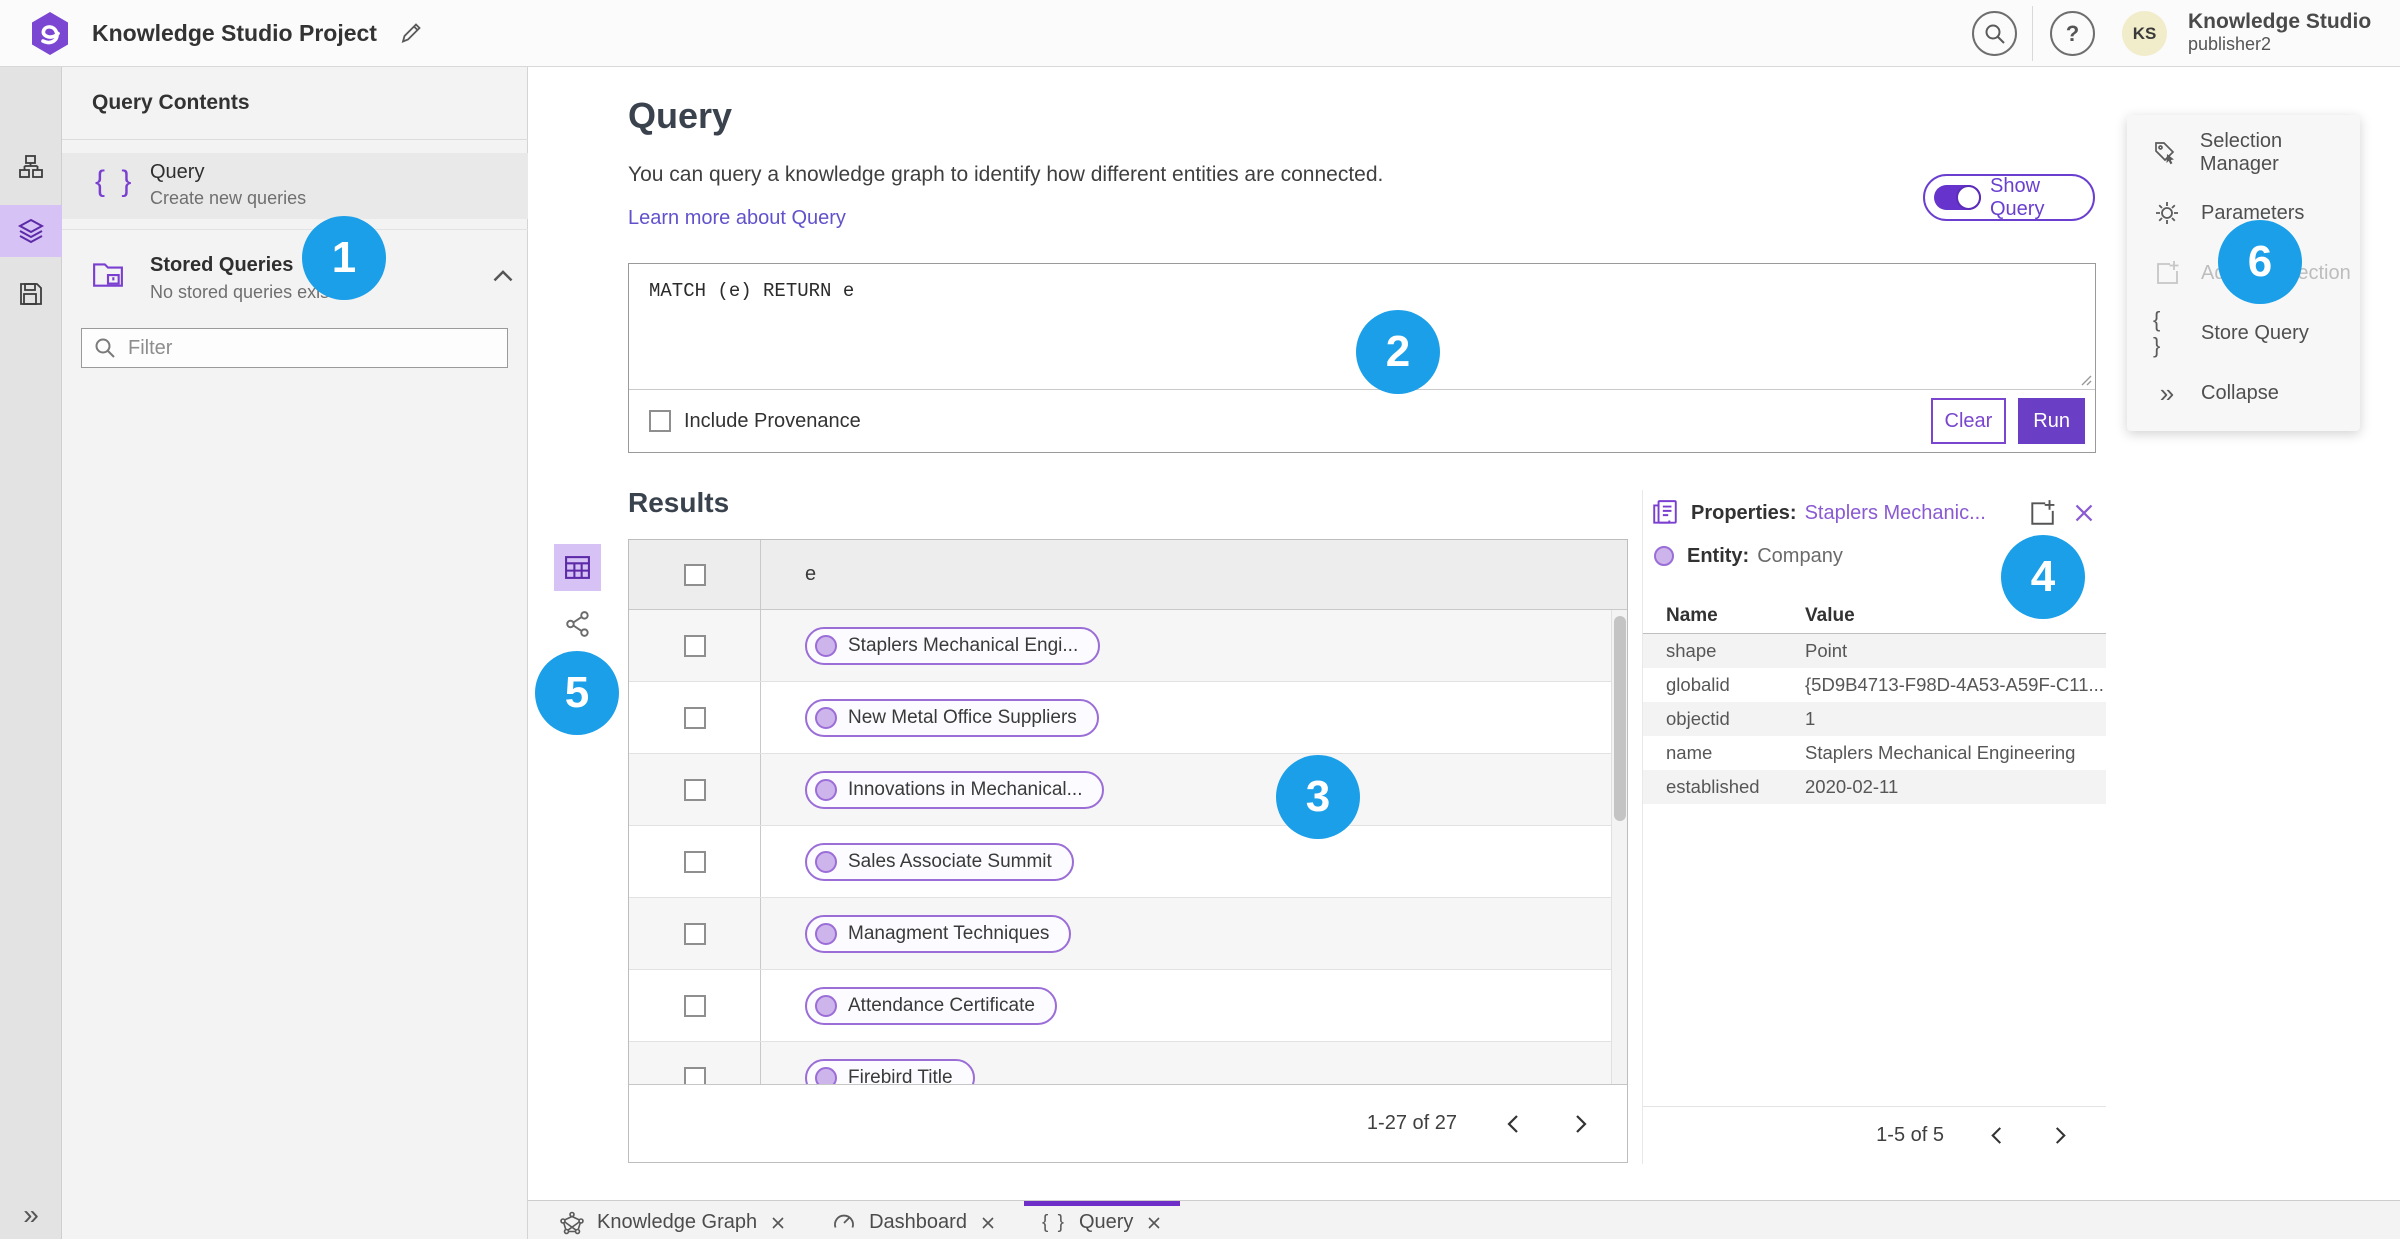  What do you see at coordinates (298, 348) in the screenshot?
I see `filter-input` at bounding box center [298, 348].